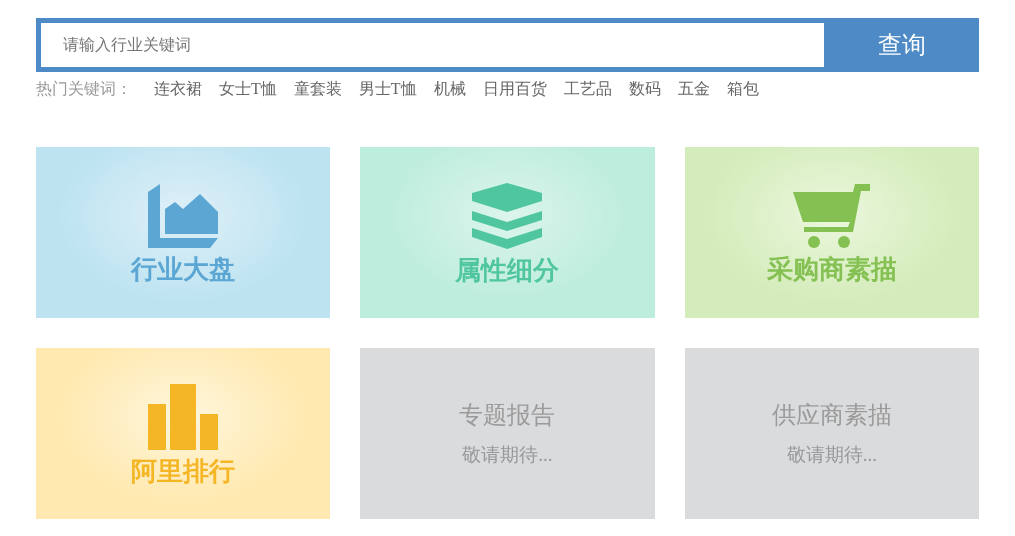  Describe the element at coordinates (183, 215) in the screenshot. I see `area-chart-icon` at that location.